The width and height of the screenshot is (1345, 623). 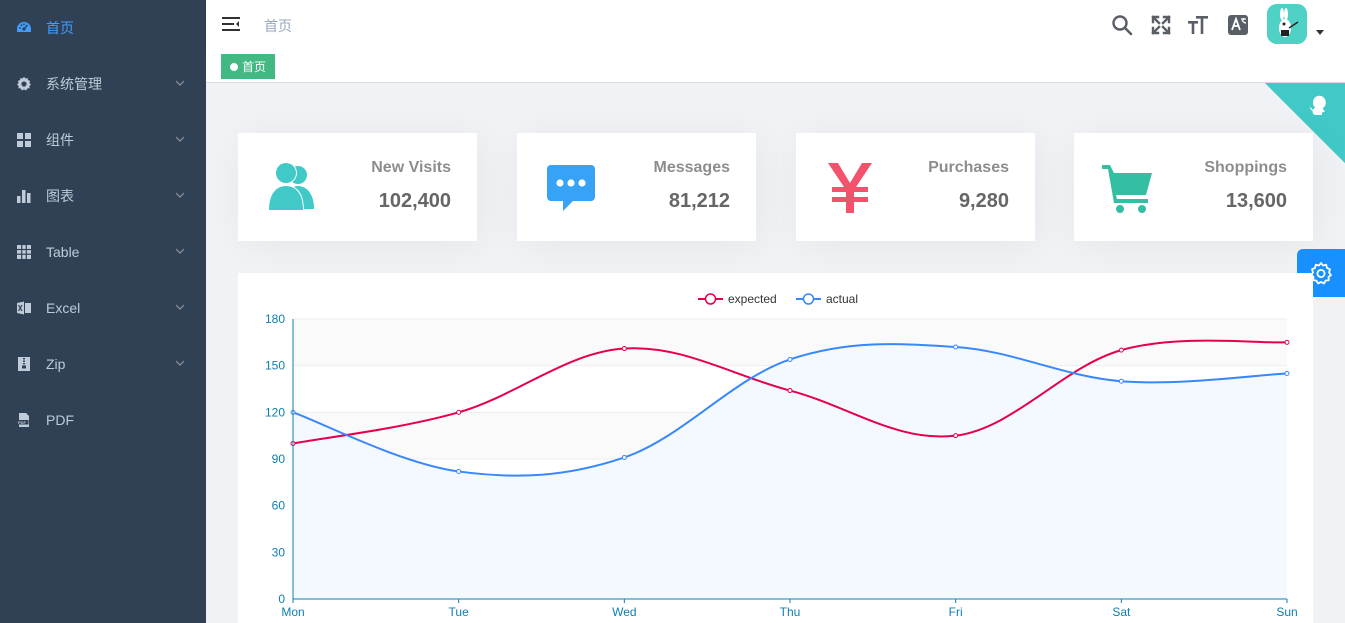 I want to click on pdf-icon: PDF, so click(x=24, y=420).